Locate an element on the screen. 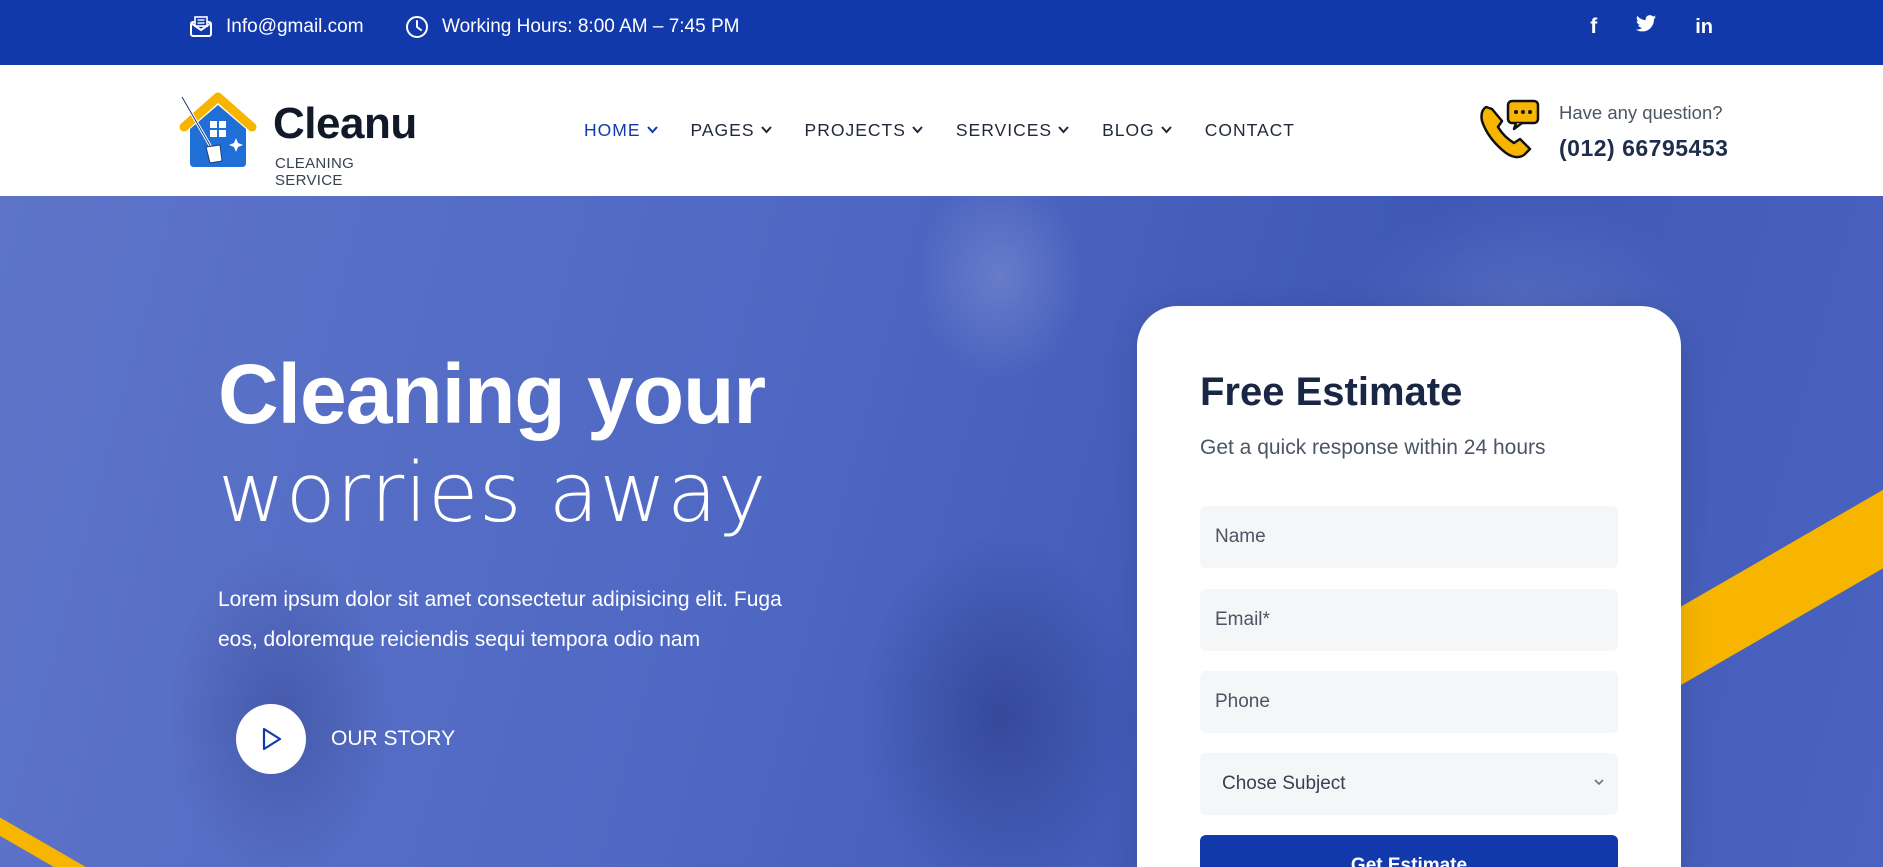 The width and height of the screenshot is (1883, 867). header-contact: Have any question? (012) 66795453 is located at coordinates (1636, 133).